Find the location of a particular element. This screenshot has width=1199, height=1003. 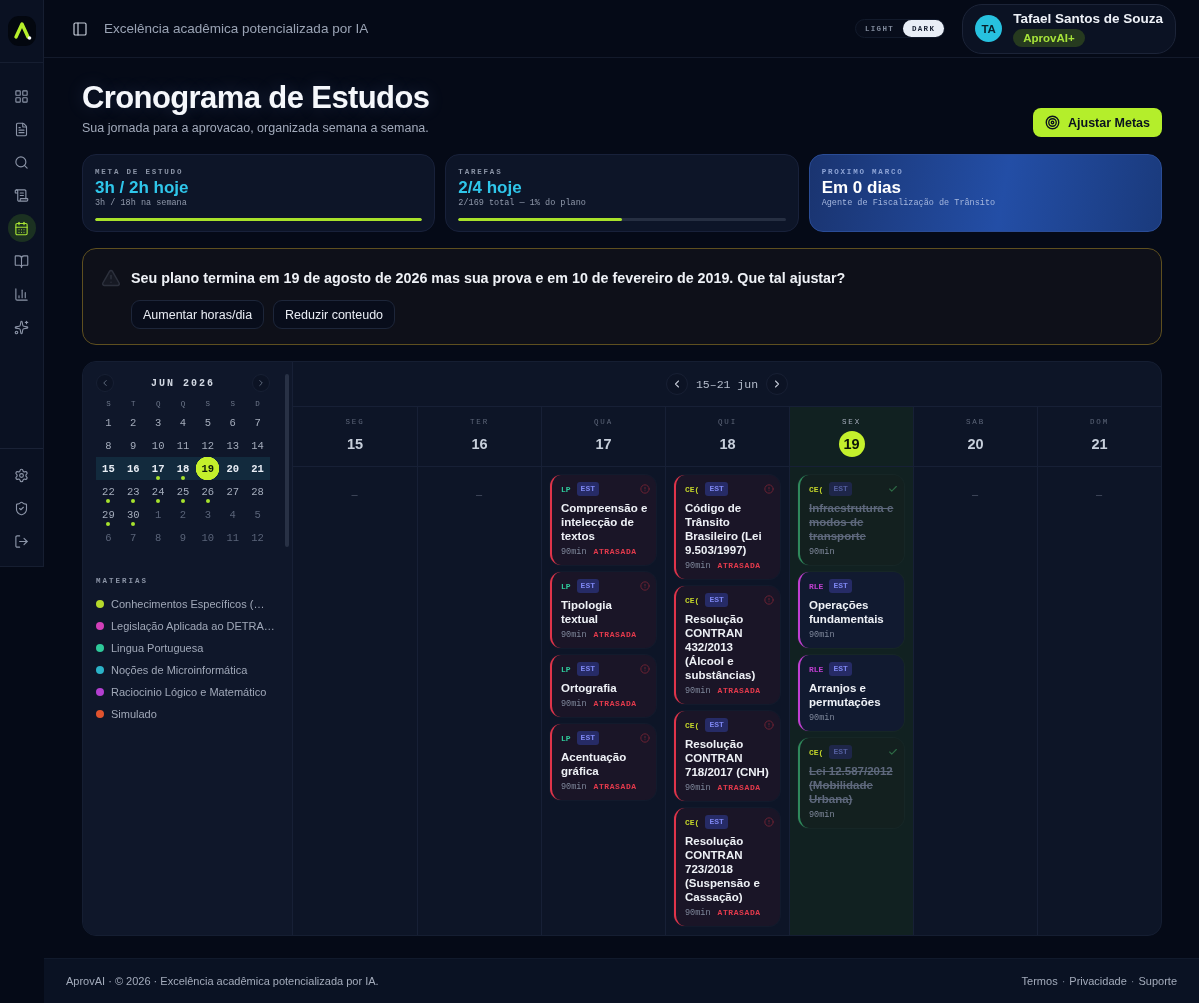

calendar-day: 5 is located at coordinates (208, 422).